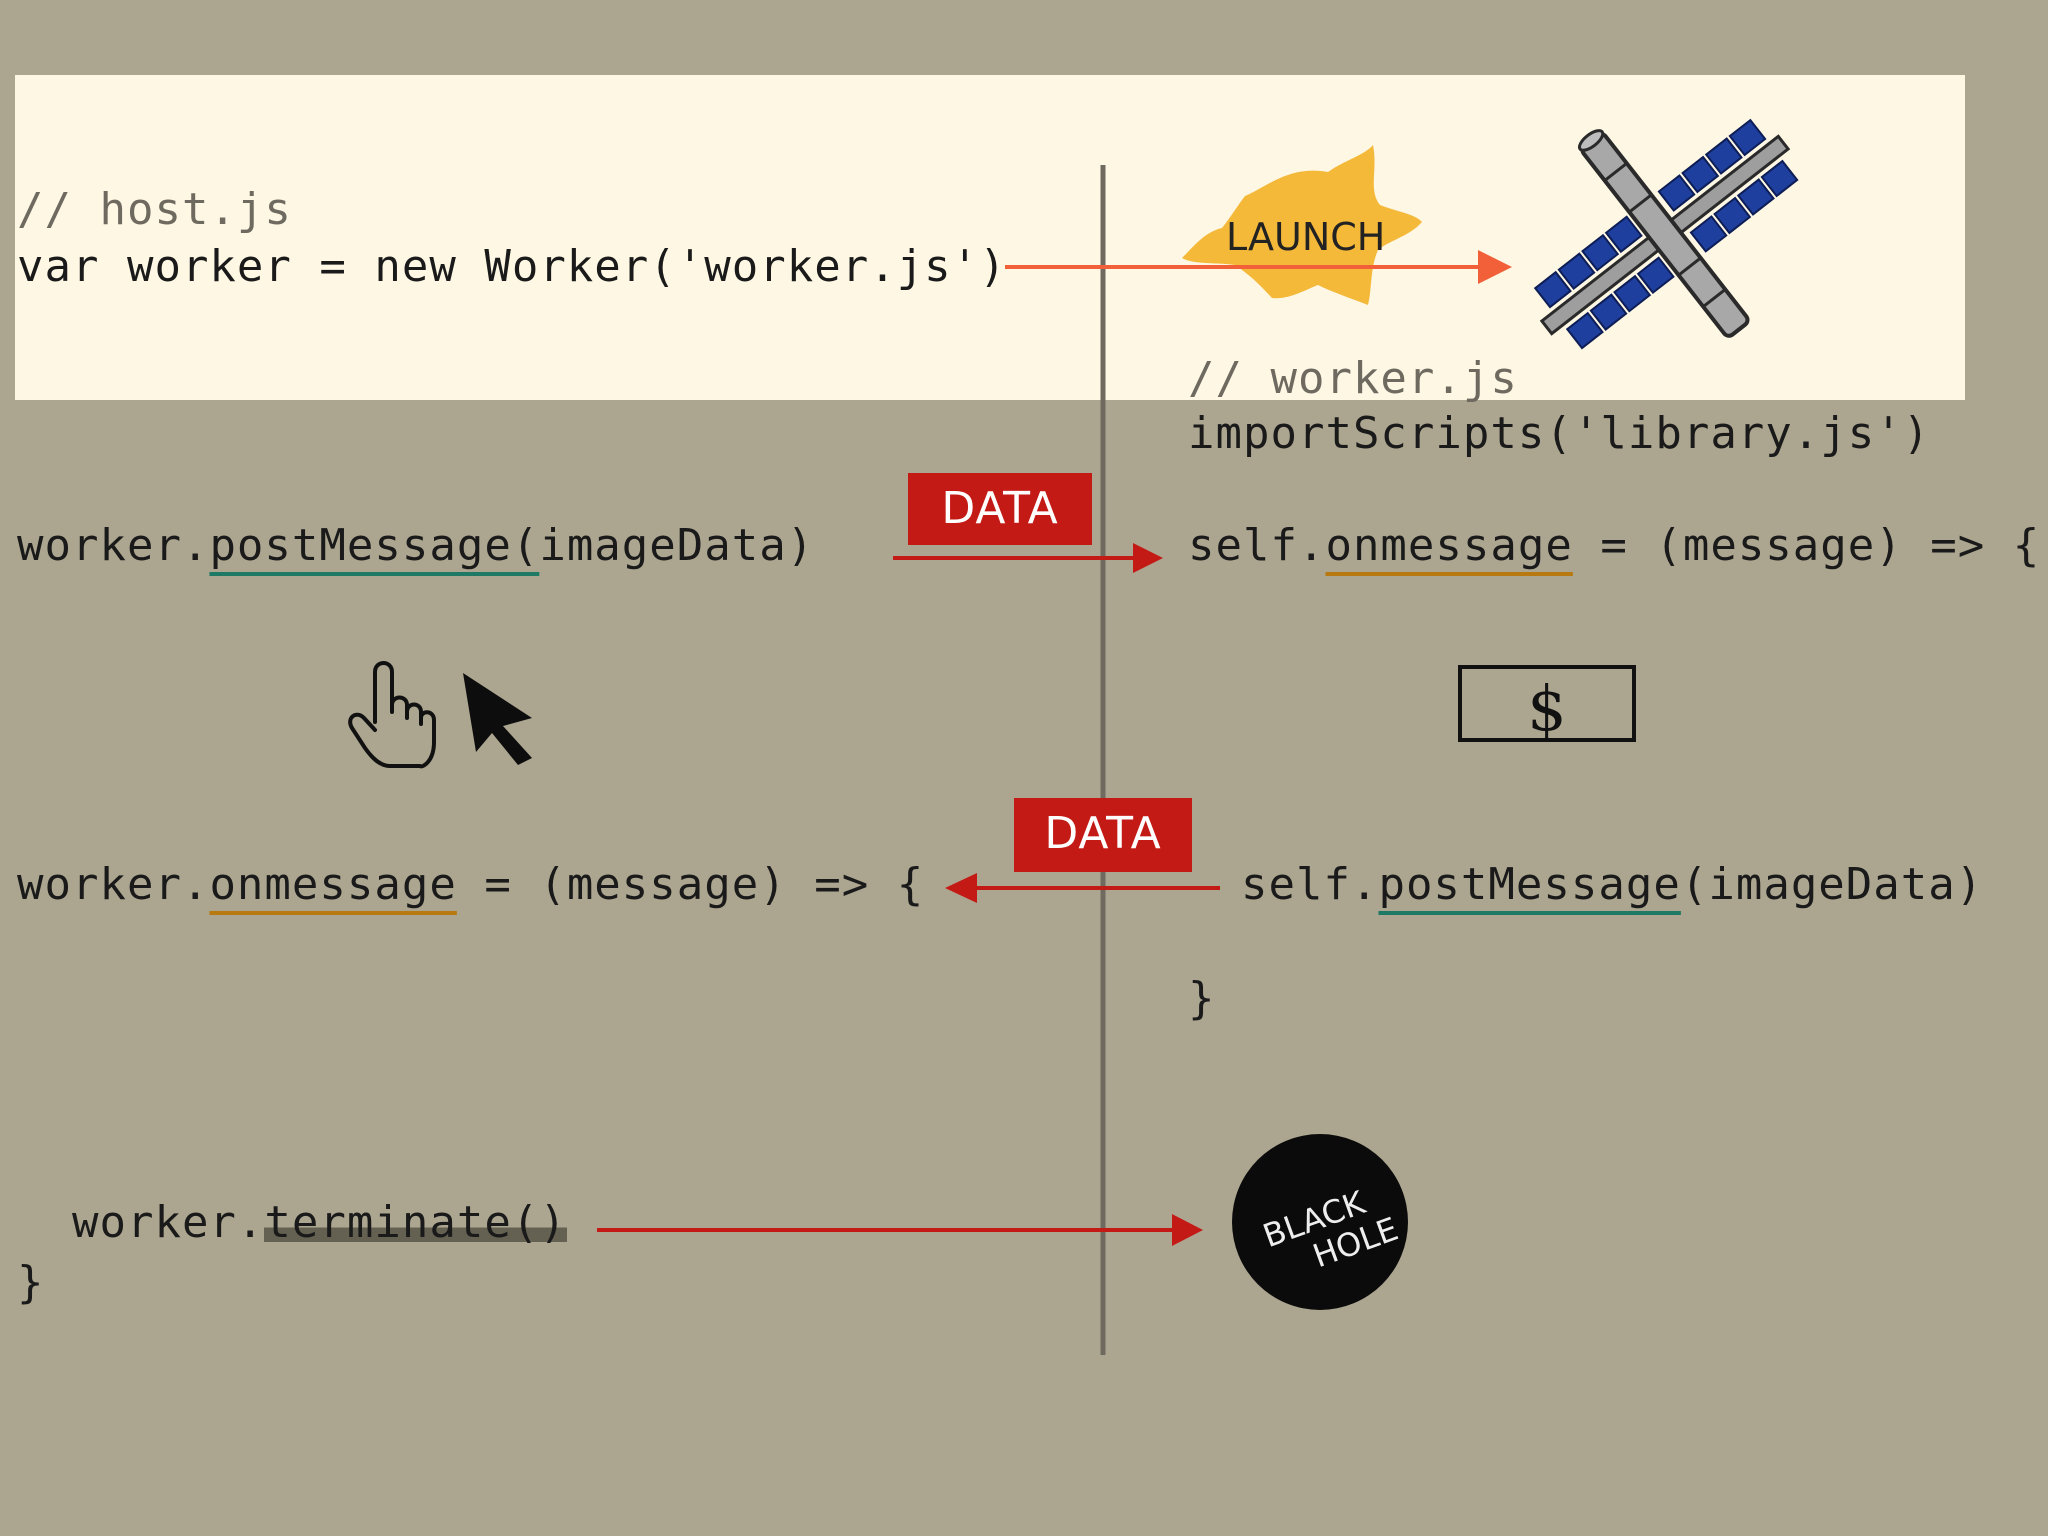 The width and height of the screenshot is (2048, 1536). I want to click on host-postmessage-method: postMessage(, so click(374, 545).